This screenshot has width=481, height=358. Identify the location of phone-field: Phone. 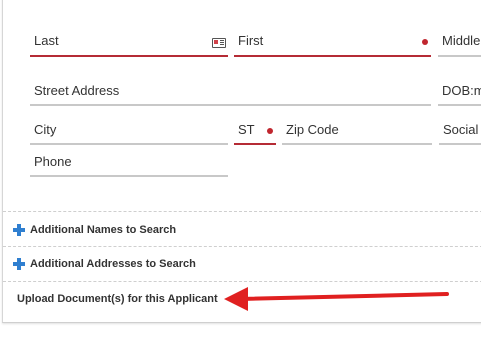
(129, 165).